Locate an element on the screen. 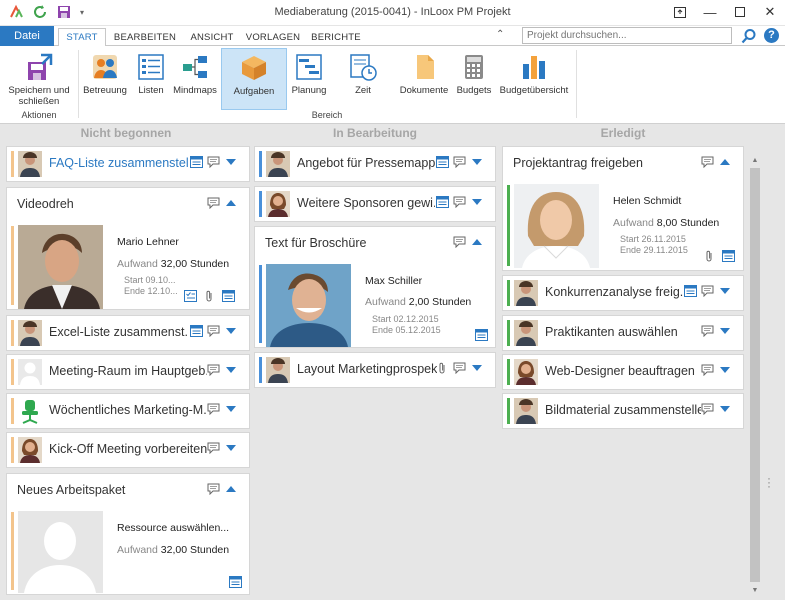  save-close-button: Speichern und schließen is located at coordinates (39, 79).